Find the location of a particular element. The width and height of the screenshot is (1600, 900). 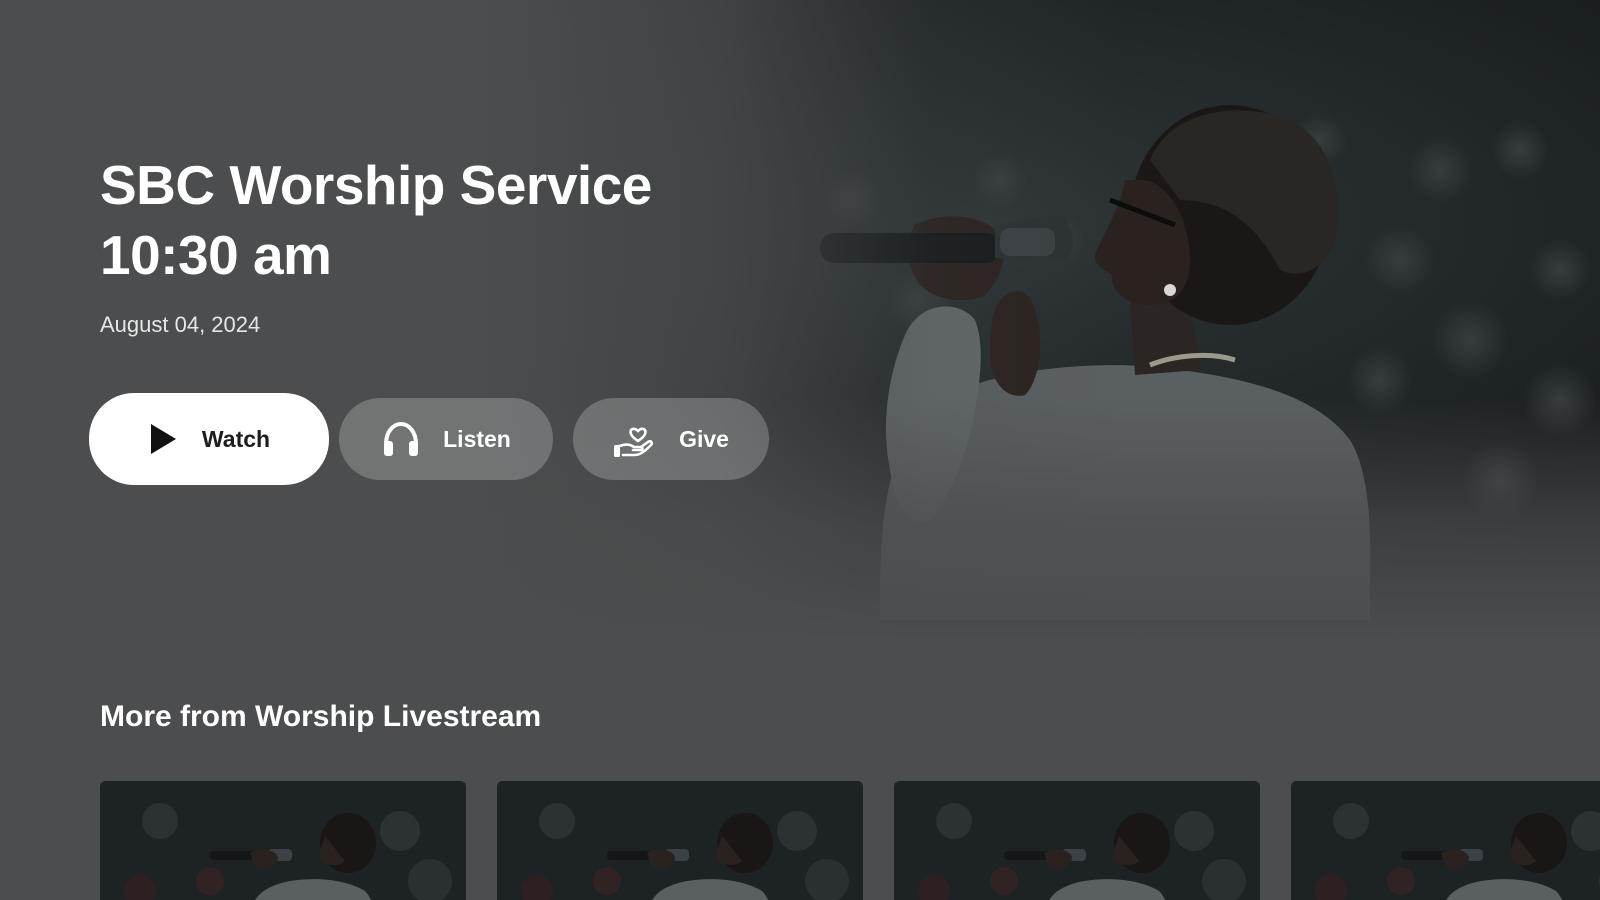

giving-hand-heart-icon is located at coordinates (635, 439).